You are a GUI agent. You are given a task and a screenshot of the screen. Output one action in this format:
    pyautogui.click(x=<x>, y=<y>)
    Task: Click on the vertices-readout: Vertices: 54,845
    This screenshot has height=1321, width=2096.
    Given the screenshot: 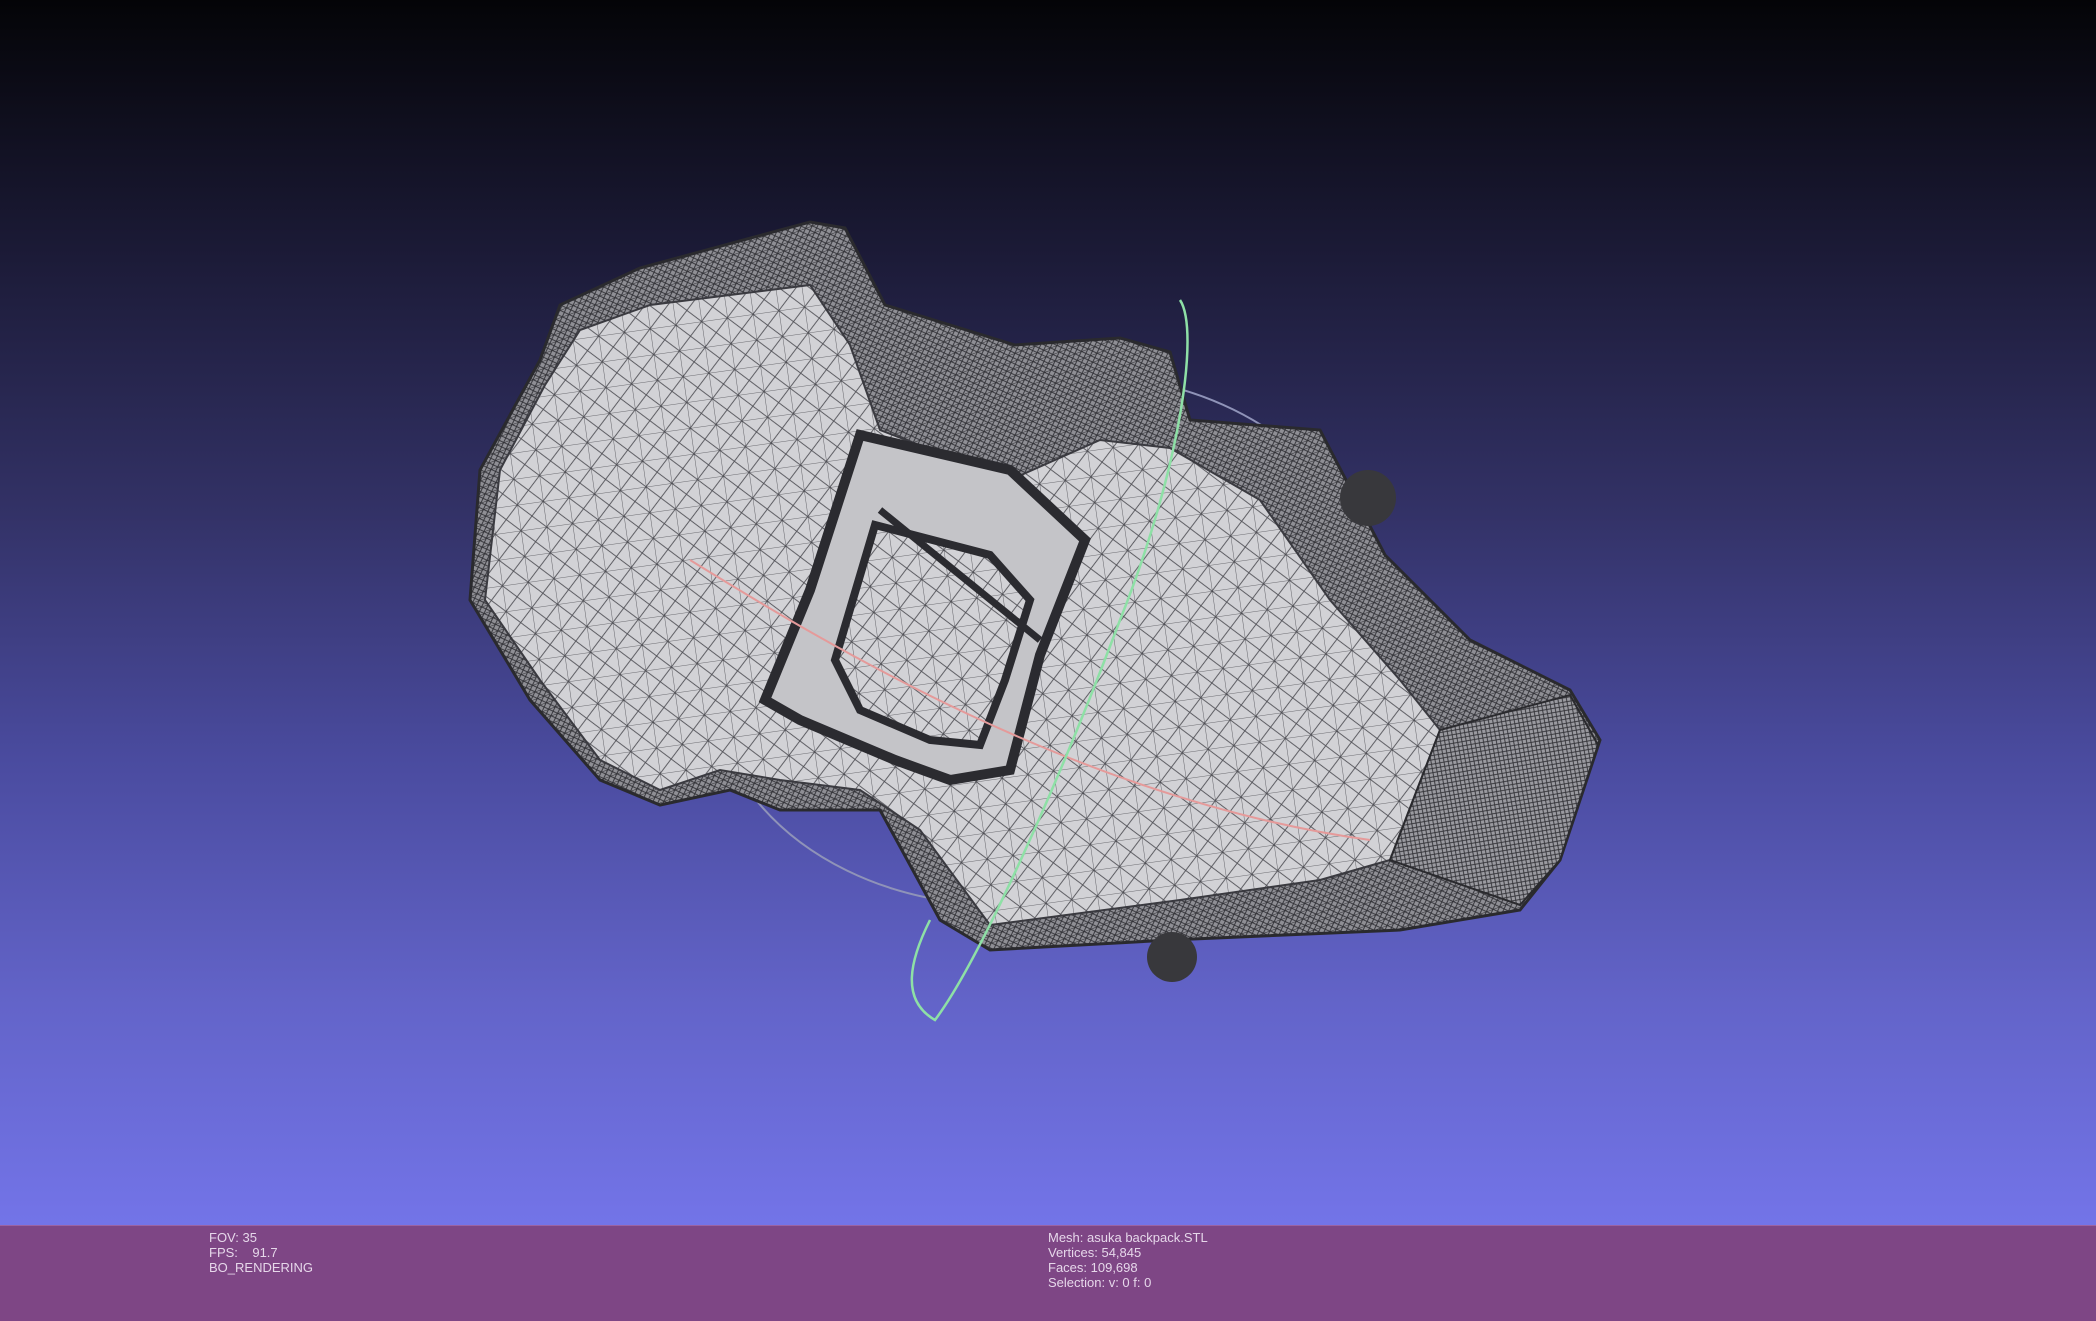 What is the action you would take?
    pyautogui.click(x=1095, y=1252)
    